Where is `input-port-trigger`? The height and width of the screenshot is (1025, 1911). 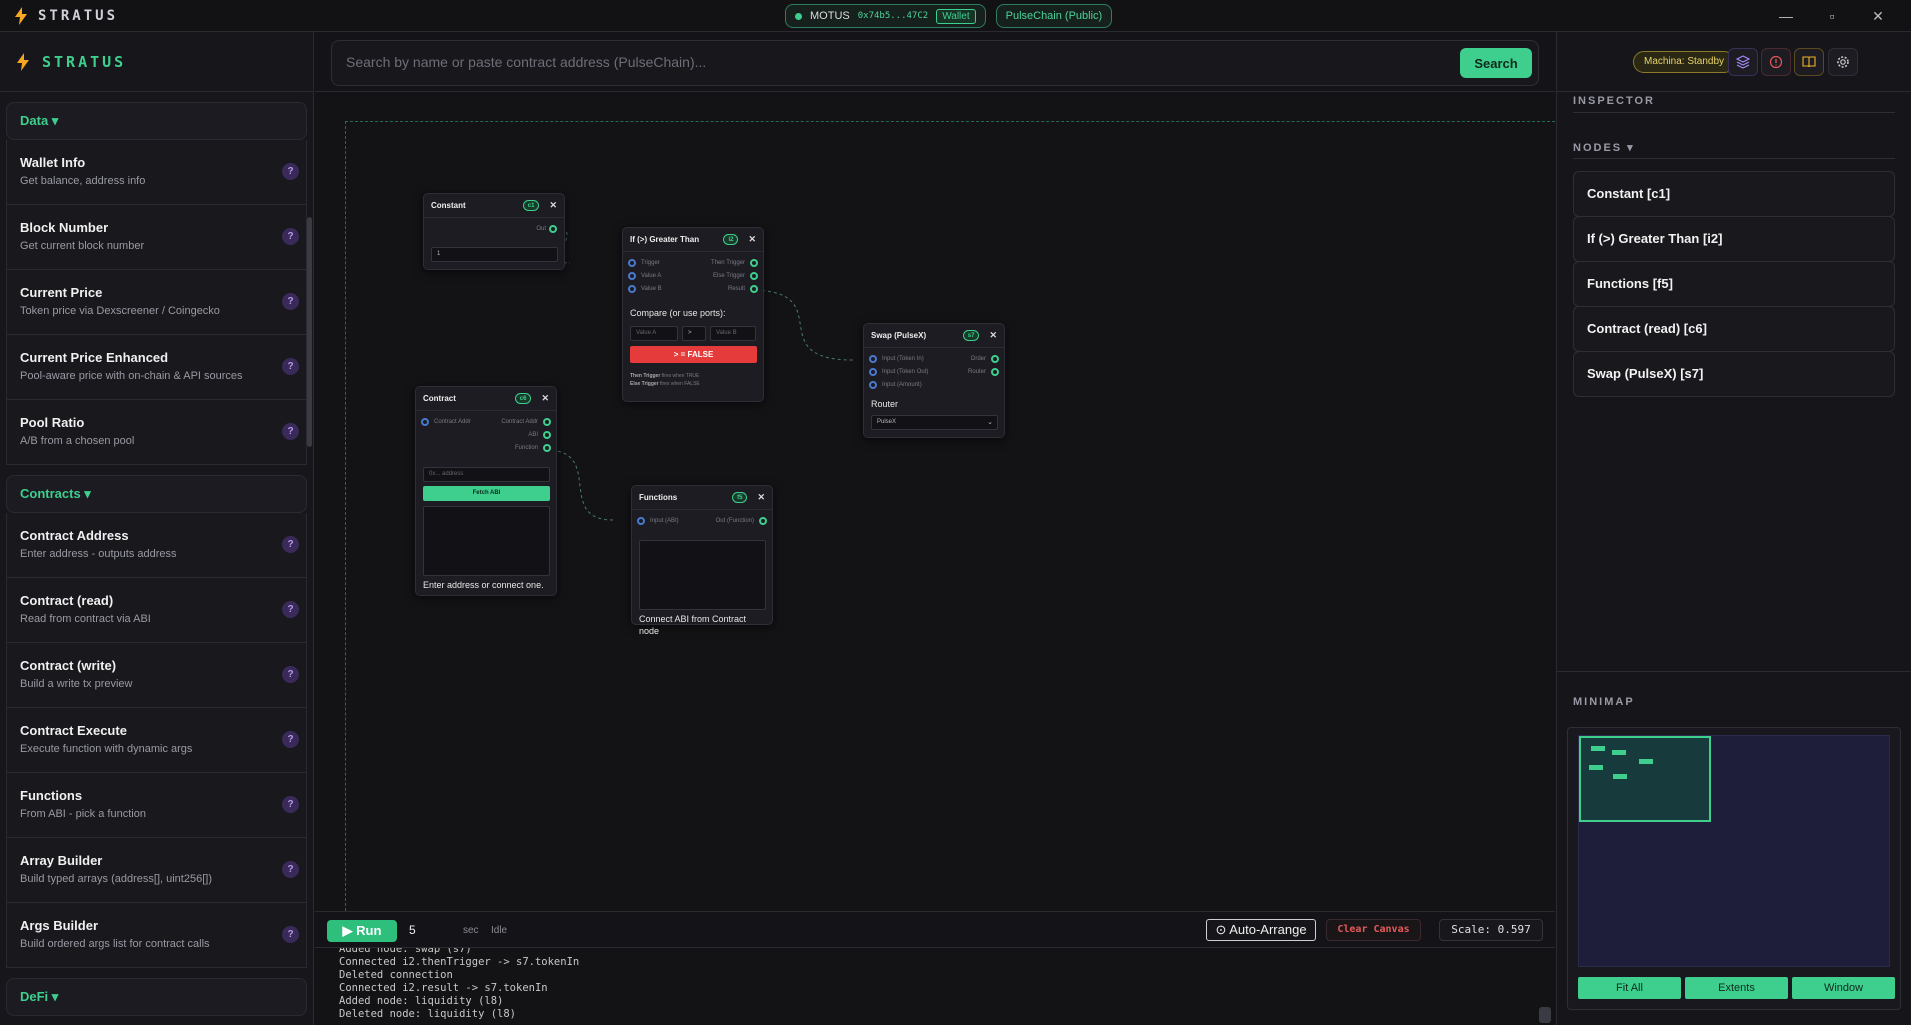
input-port-trigger is located at coordinates (632, 263).